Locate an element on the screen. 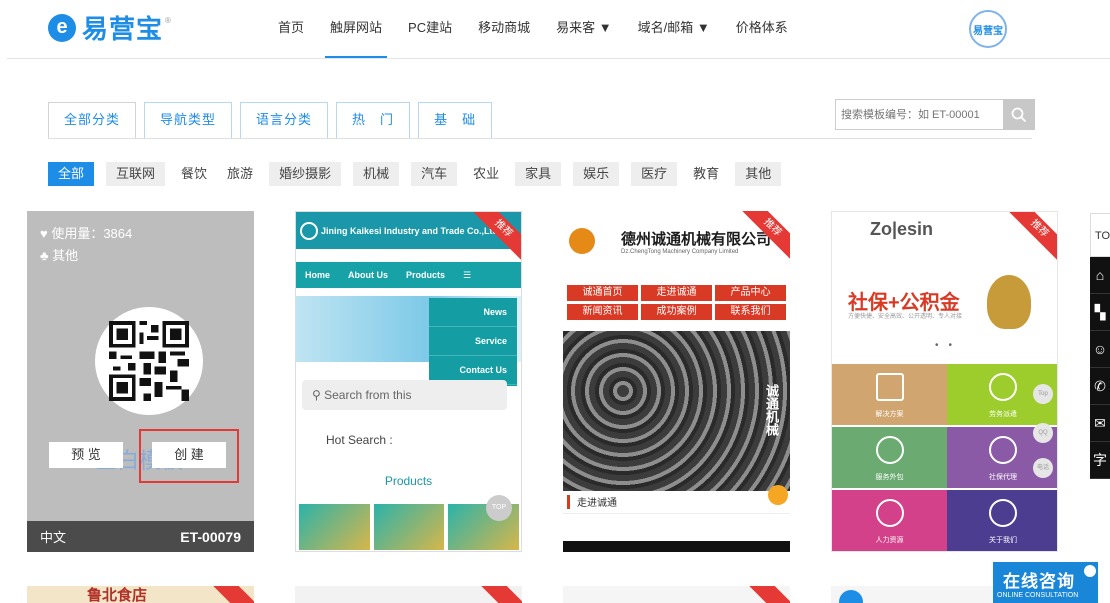 The height and width of the screenshot is (603, 1110). heart-icon is located at coordinates (889, 450).